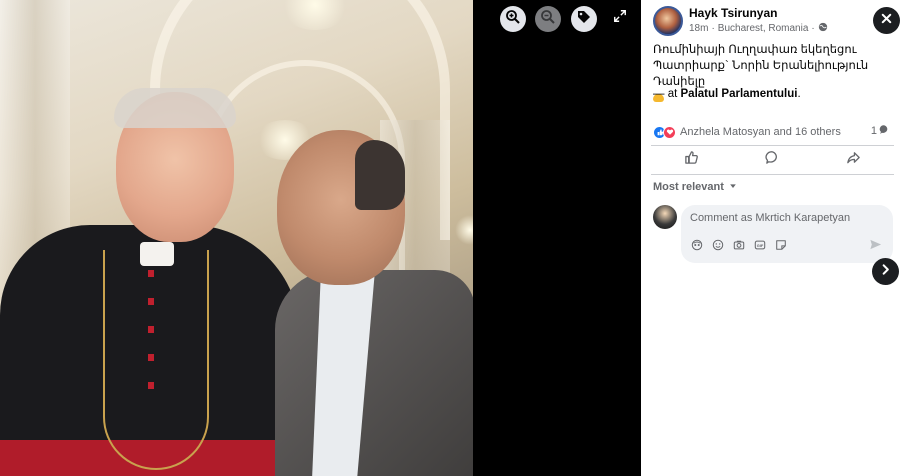 This screenshot has width=900, height=476. I want to click on comment-input, so click(787, 218).